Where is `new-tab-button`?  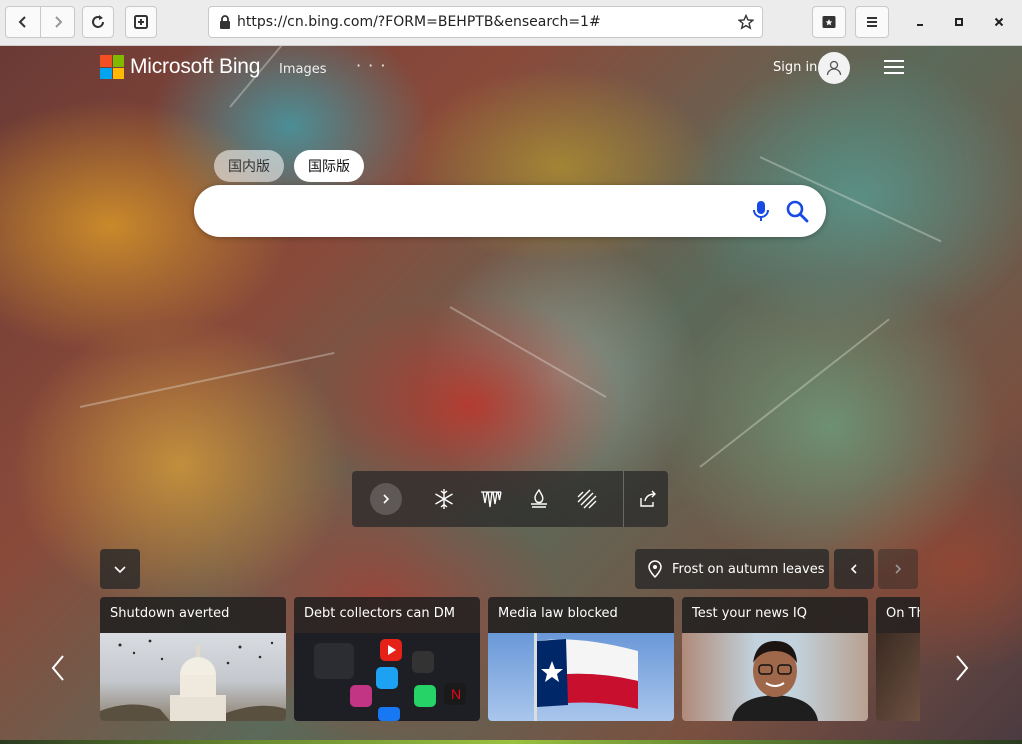
new-tab-button is located at coordinates (141, 22).